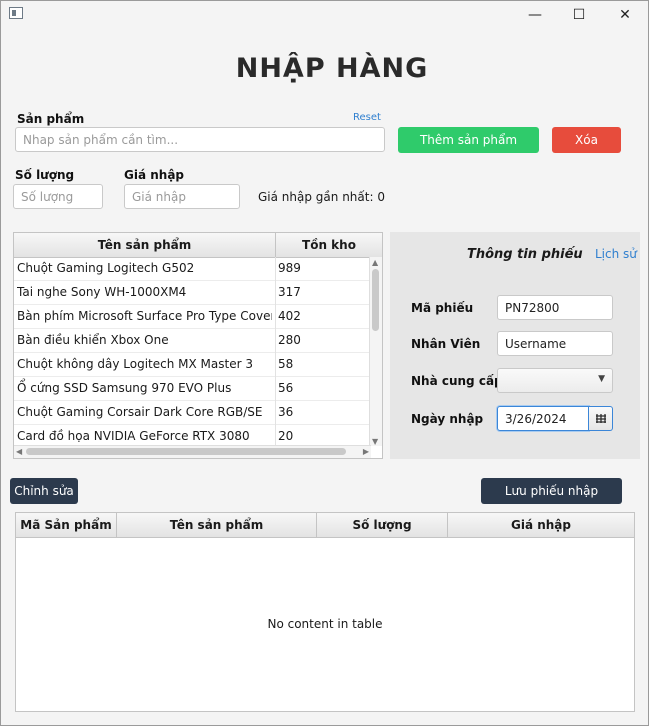 Image resolution: width=649 pixels, height=726 pixels. Describe the element at coordinates (366, 451) in the screenshot. I see `scroll-right-icon: ▶` at that location.